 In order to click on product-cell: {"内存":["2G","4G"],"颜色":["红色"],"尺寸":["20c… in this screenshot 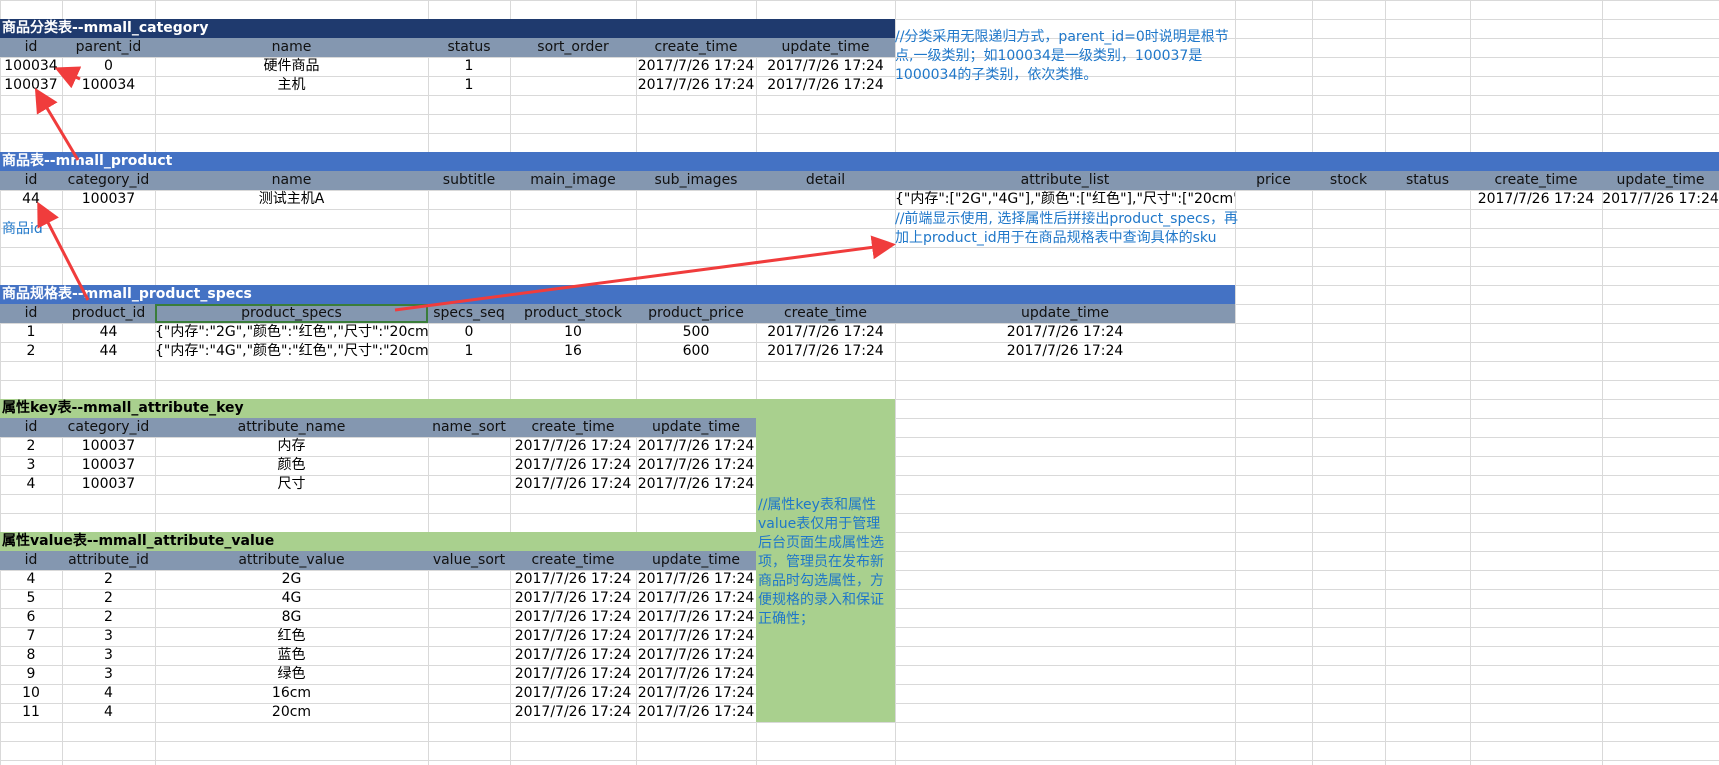, I will do `click(1065, 199)`.